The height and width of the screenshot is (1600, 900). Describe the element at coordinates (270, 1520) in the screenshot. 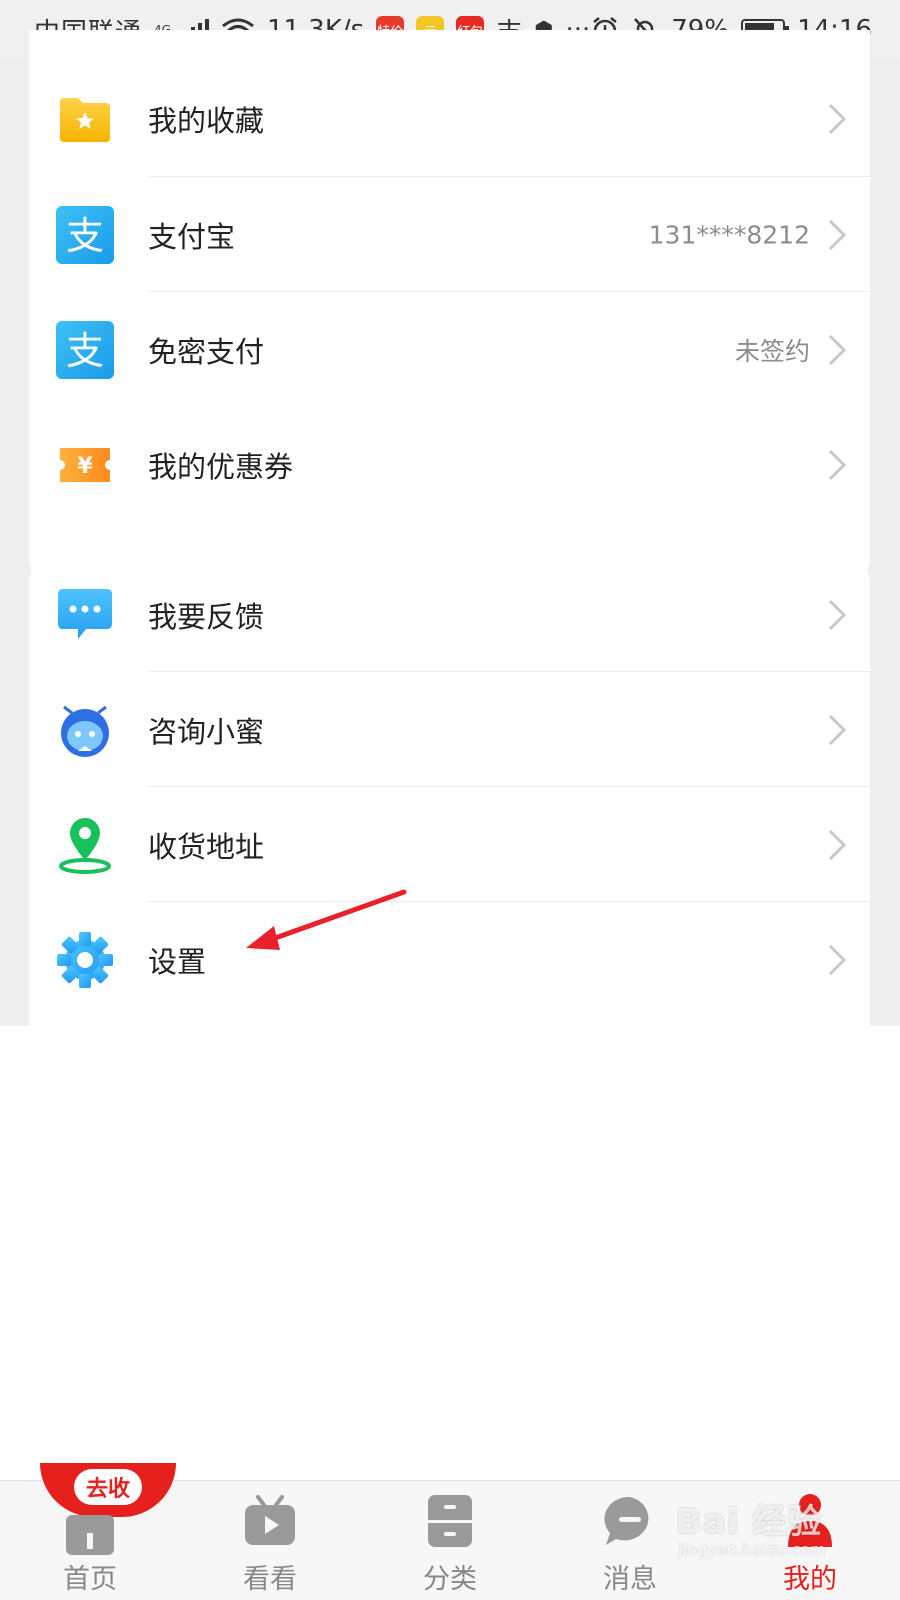

I see `tv-play-icon` at that location.